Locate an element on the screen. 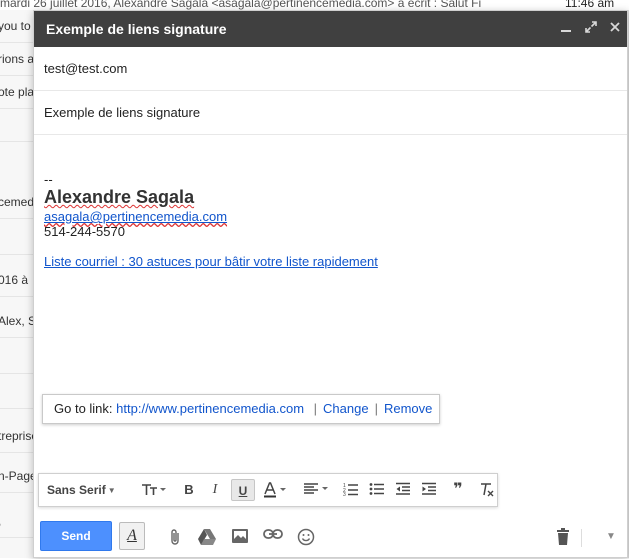 This screenshot has width=629, height=559. attach-file-icon is located at coordinates (175, 537).